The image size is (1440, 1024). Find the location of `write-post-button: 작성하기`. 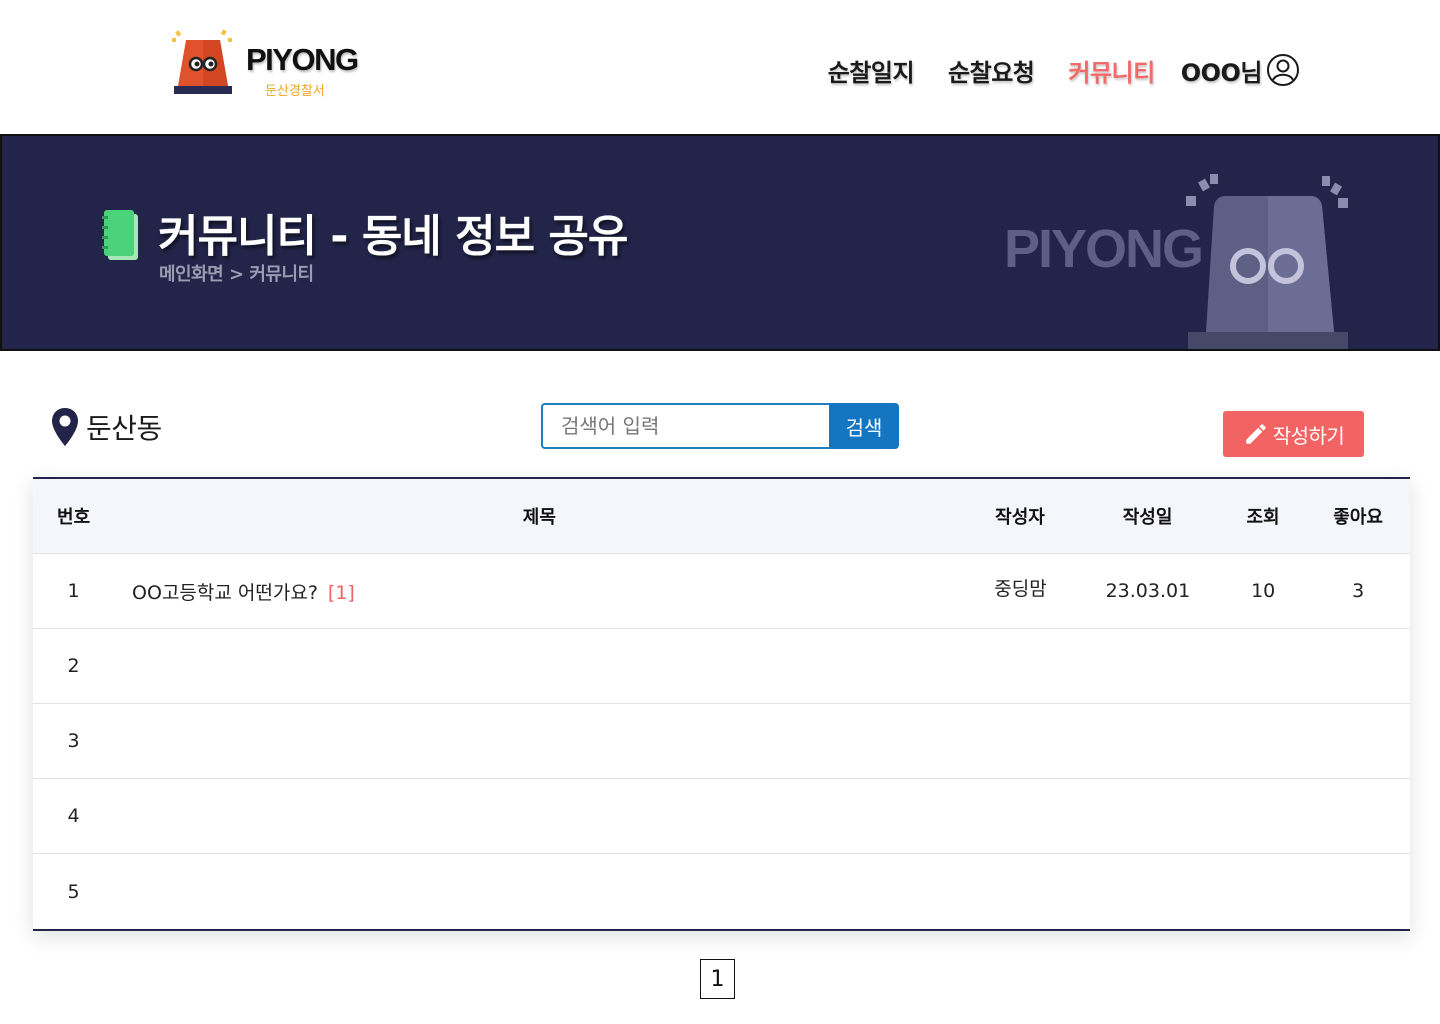

write-post-button: 작성하기 is located at coordinates (1293, 434).